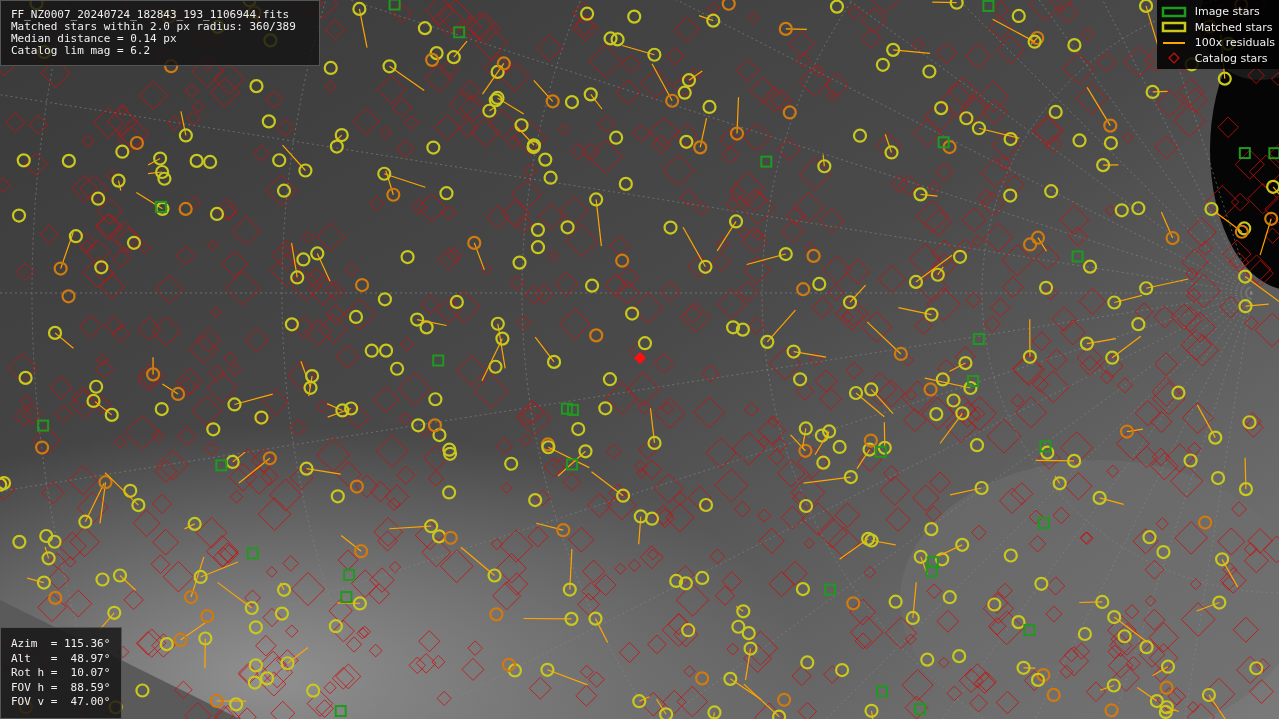  I want to click on info-text: FOV v = 47.00°, so click(61, 702).